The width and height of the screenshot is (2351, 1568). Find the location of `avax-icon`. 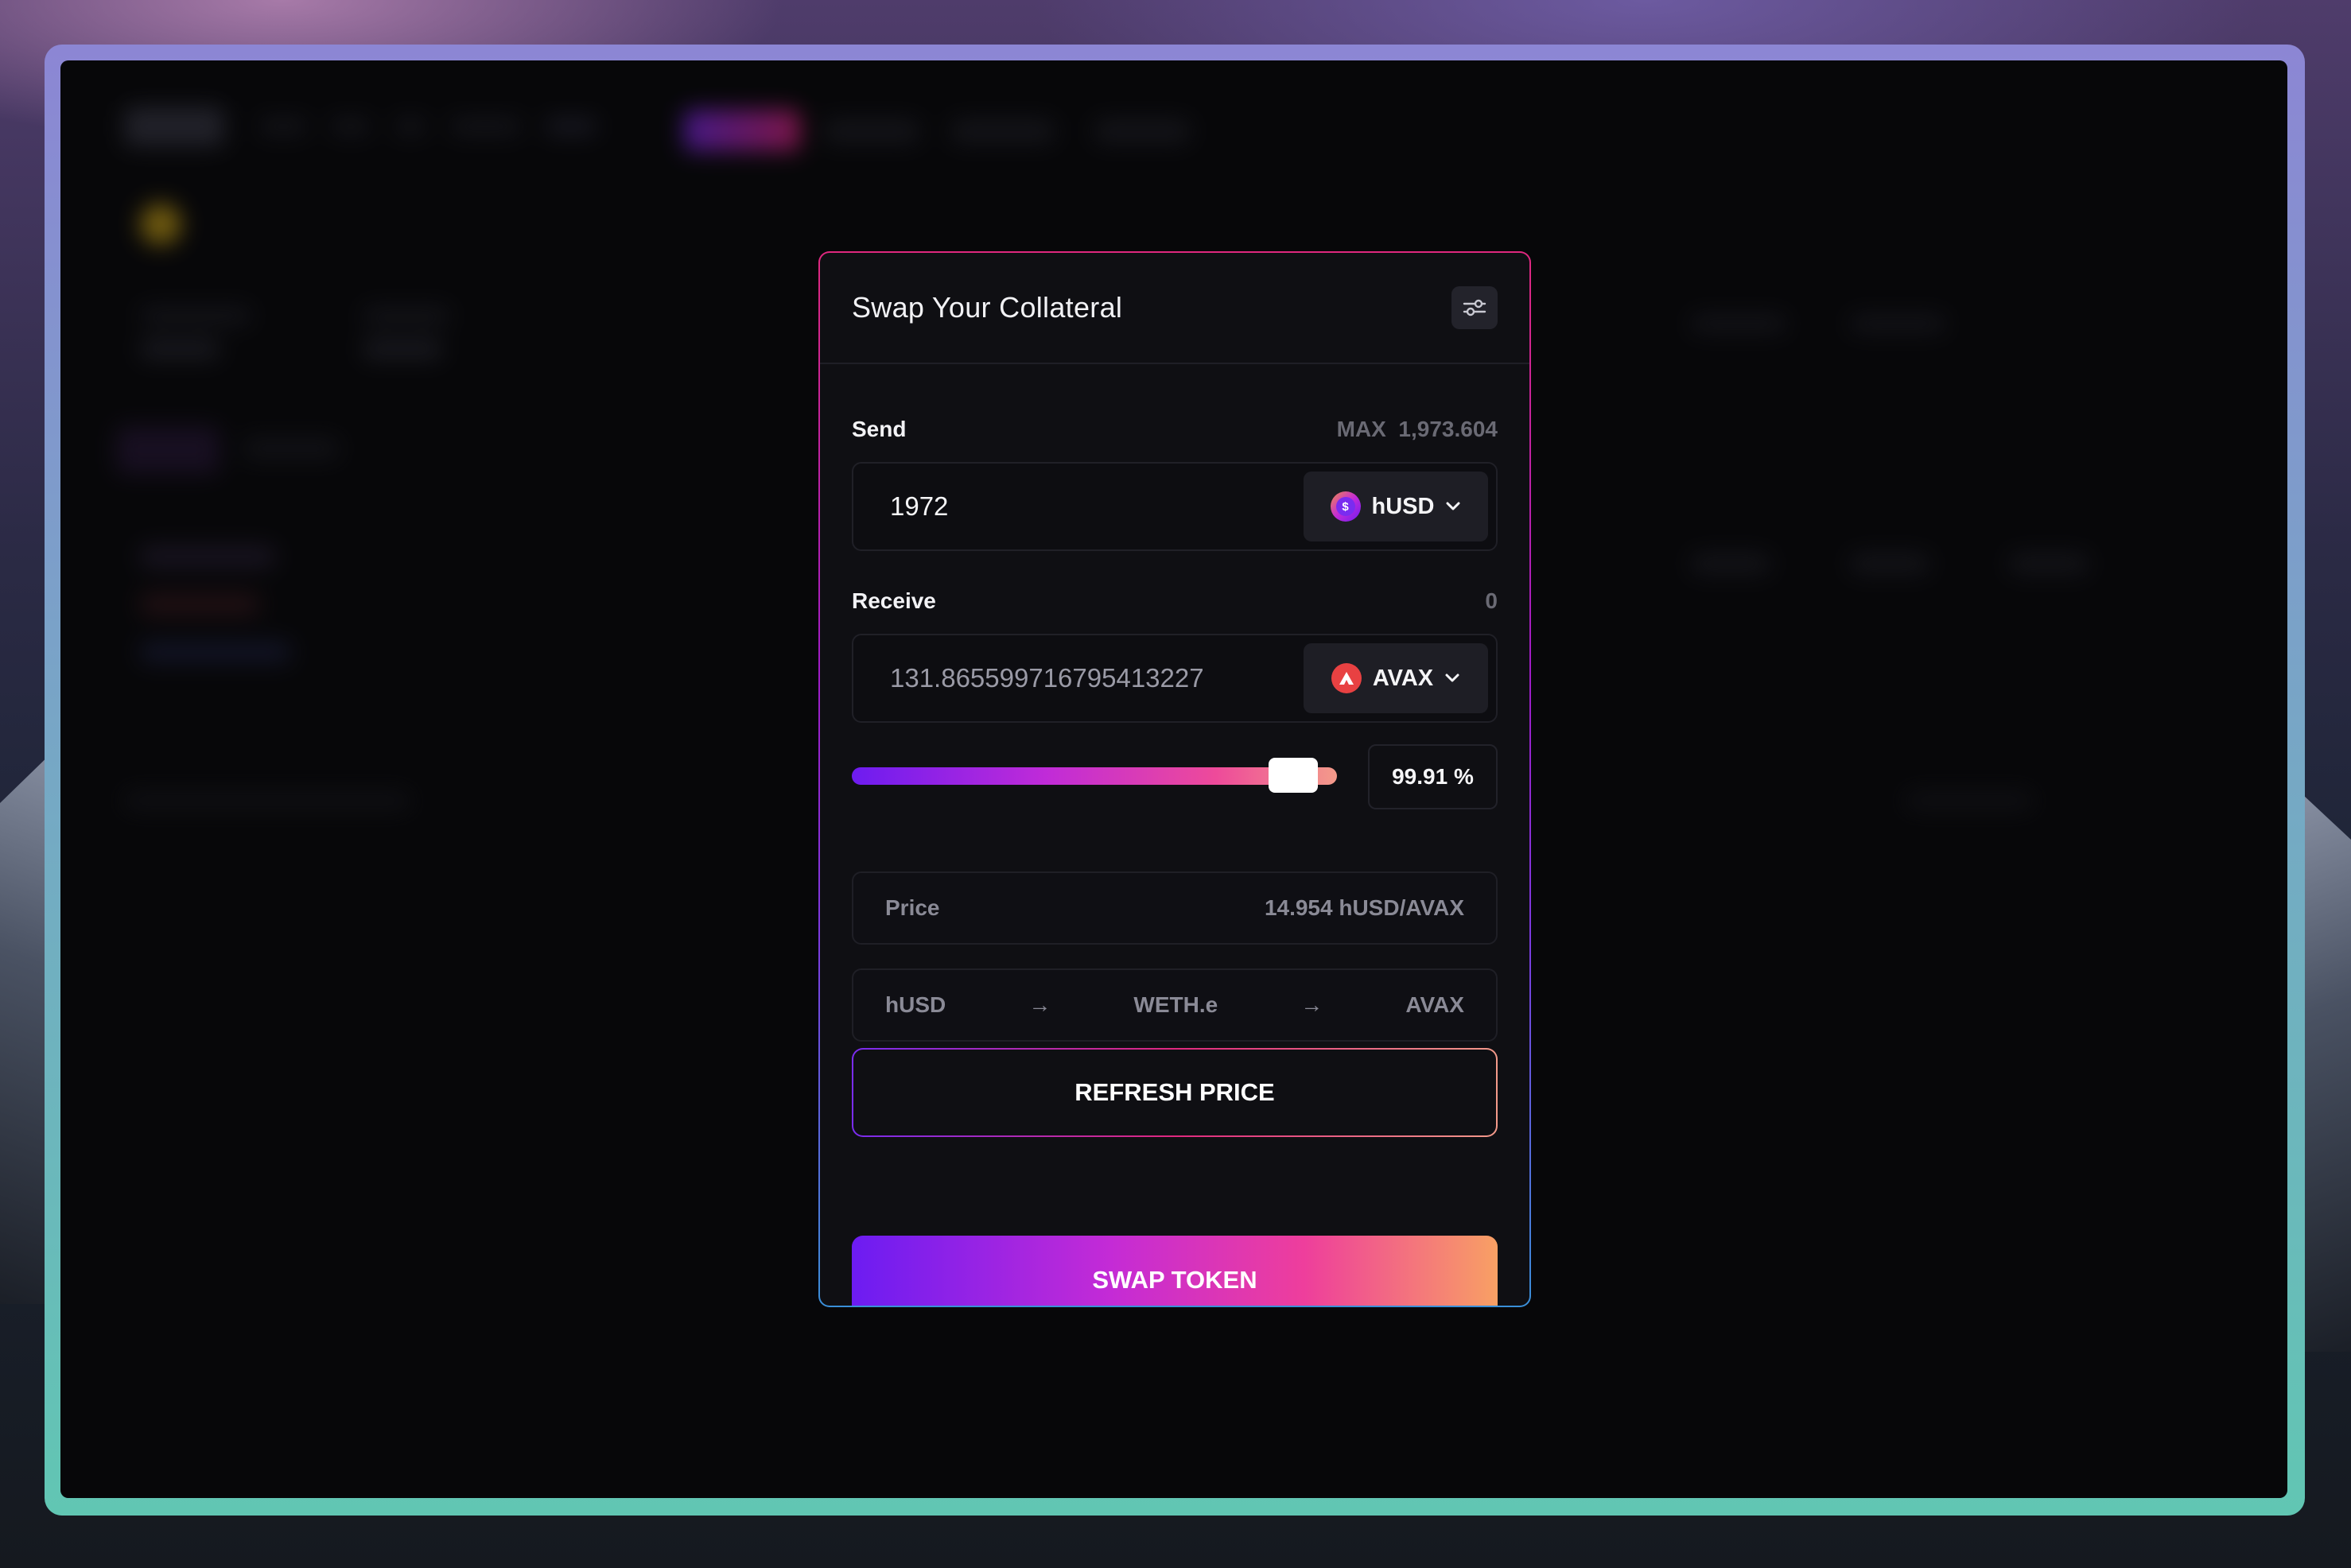

avax-icon is located at coordinates (1346, 678).